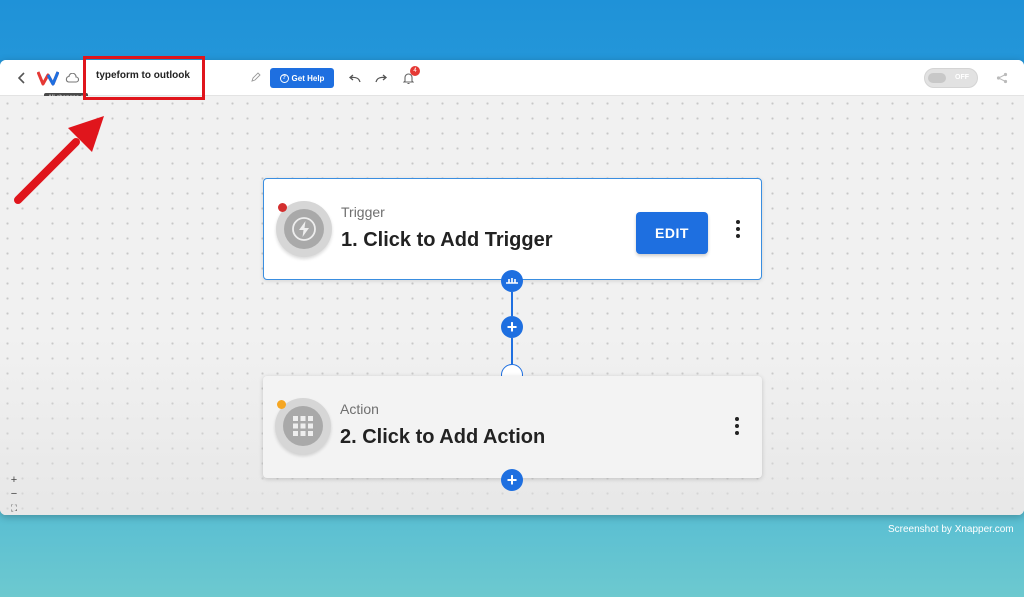 The height and width of the screenshot is (597, 1024). I want to click on notification-badge: 4, so click(415, 71).